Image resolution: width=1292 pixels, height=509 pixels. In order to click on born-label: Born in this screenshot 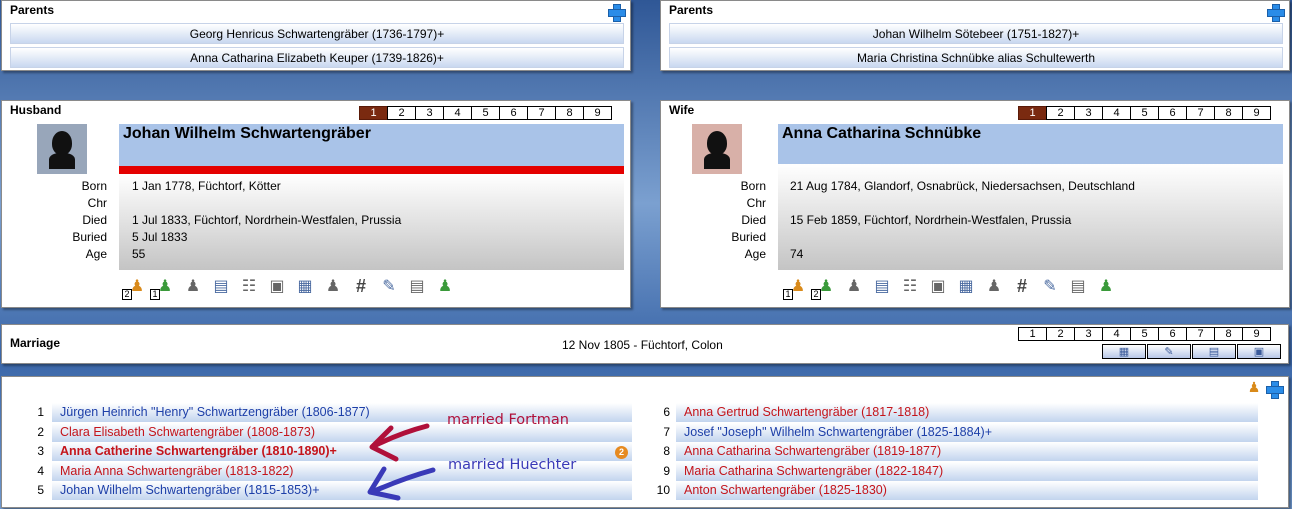, I will do `click(94, 186)`.